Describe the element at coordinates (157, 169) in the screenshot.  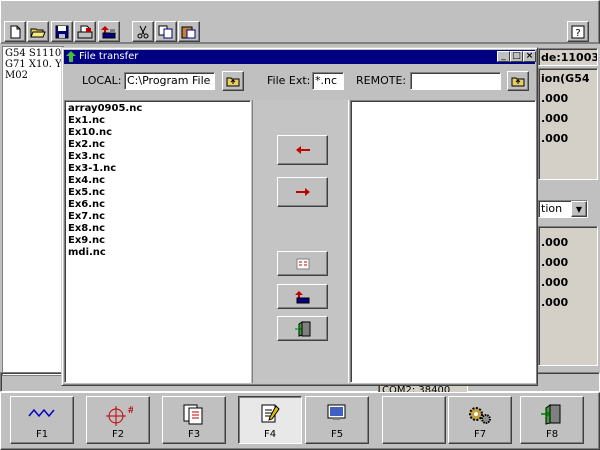
I see `list-item: Ex3-1.nc` at that location.